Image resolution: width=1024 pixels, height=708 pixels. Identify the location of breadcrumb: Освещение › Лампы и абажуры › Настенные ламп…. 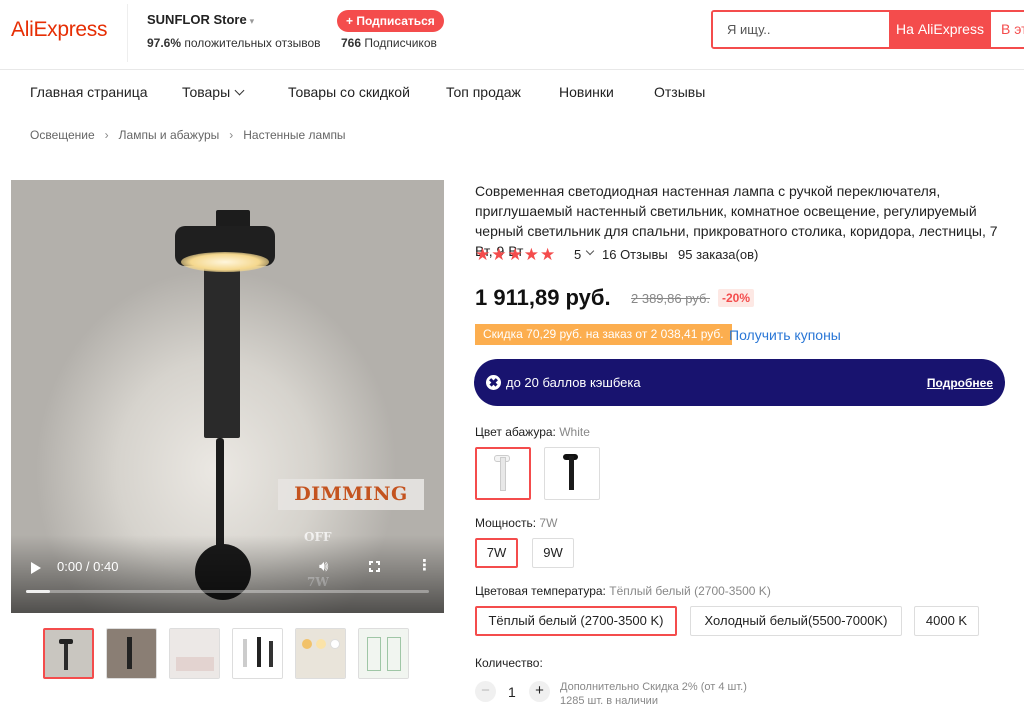
(188, 135).